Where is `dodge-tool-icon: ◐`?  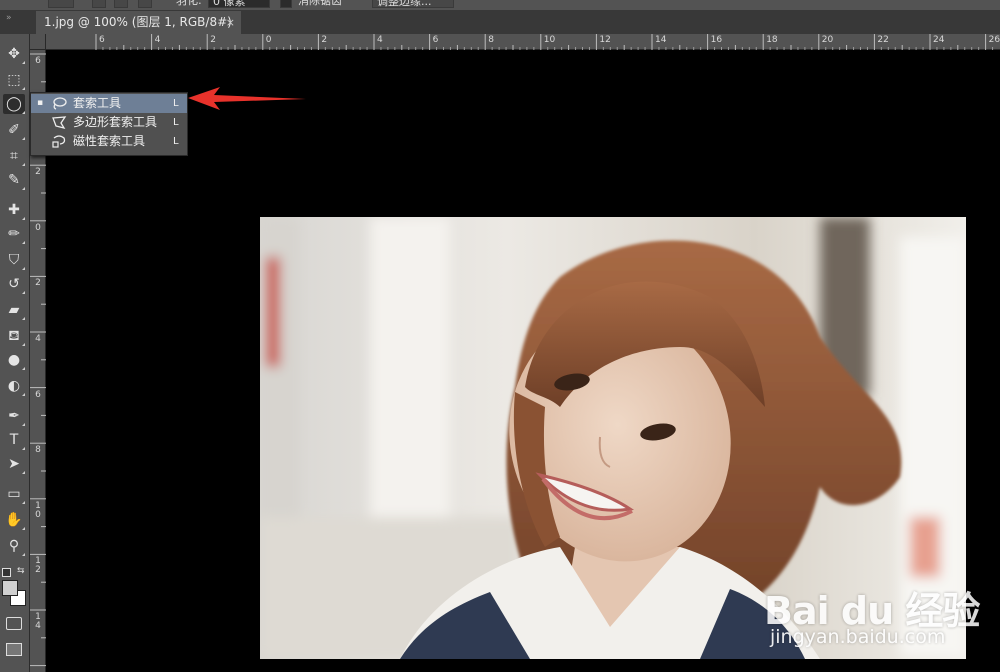
dodge-tool-icon: ◐ is located at coordinates (14, 386).